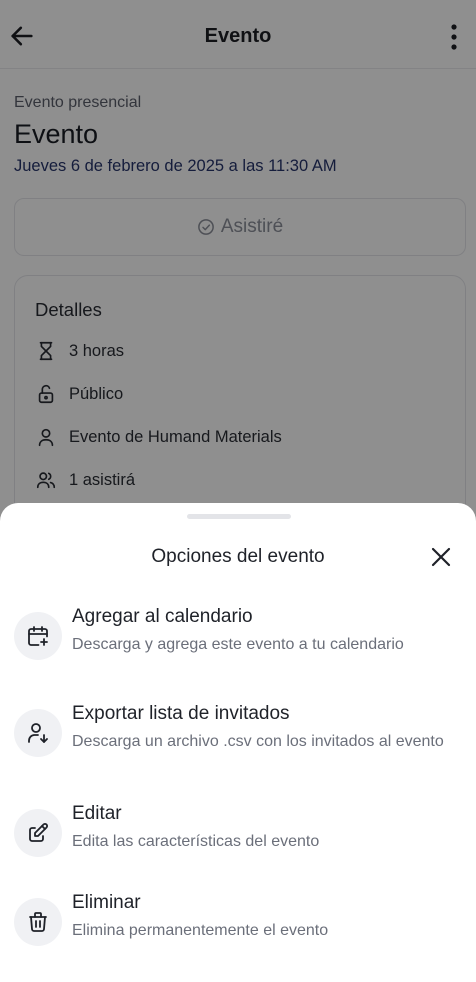 This screenshot has width=476, height=982. Describe the element at coordinates (162, 616) in the screenshot. I see `option-title: Agregar al calendario` at that location.